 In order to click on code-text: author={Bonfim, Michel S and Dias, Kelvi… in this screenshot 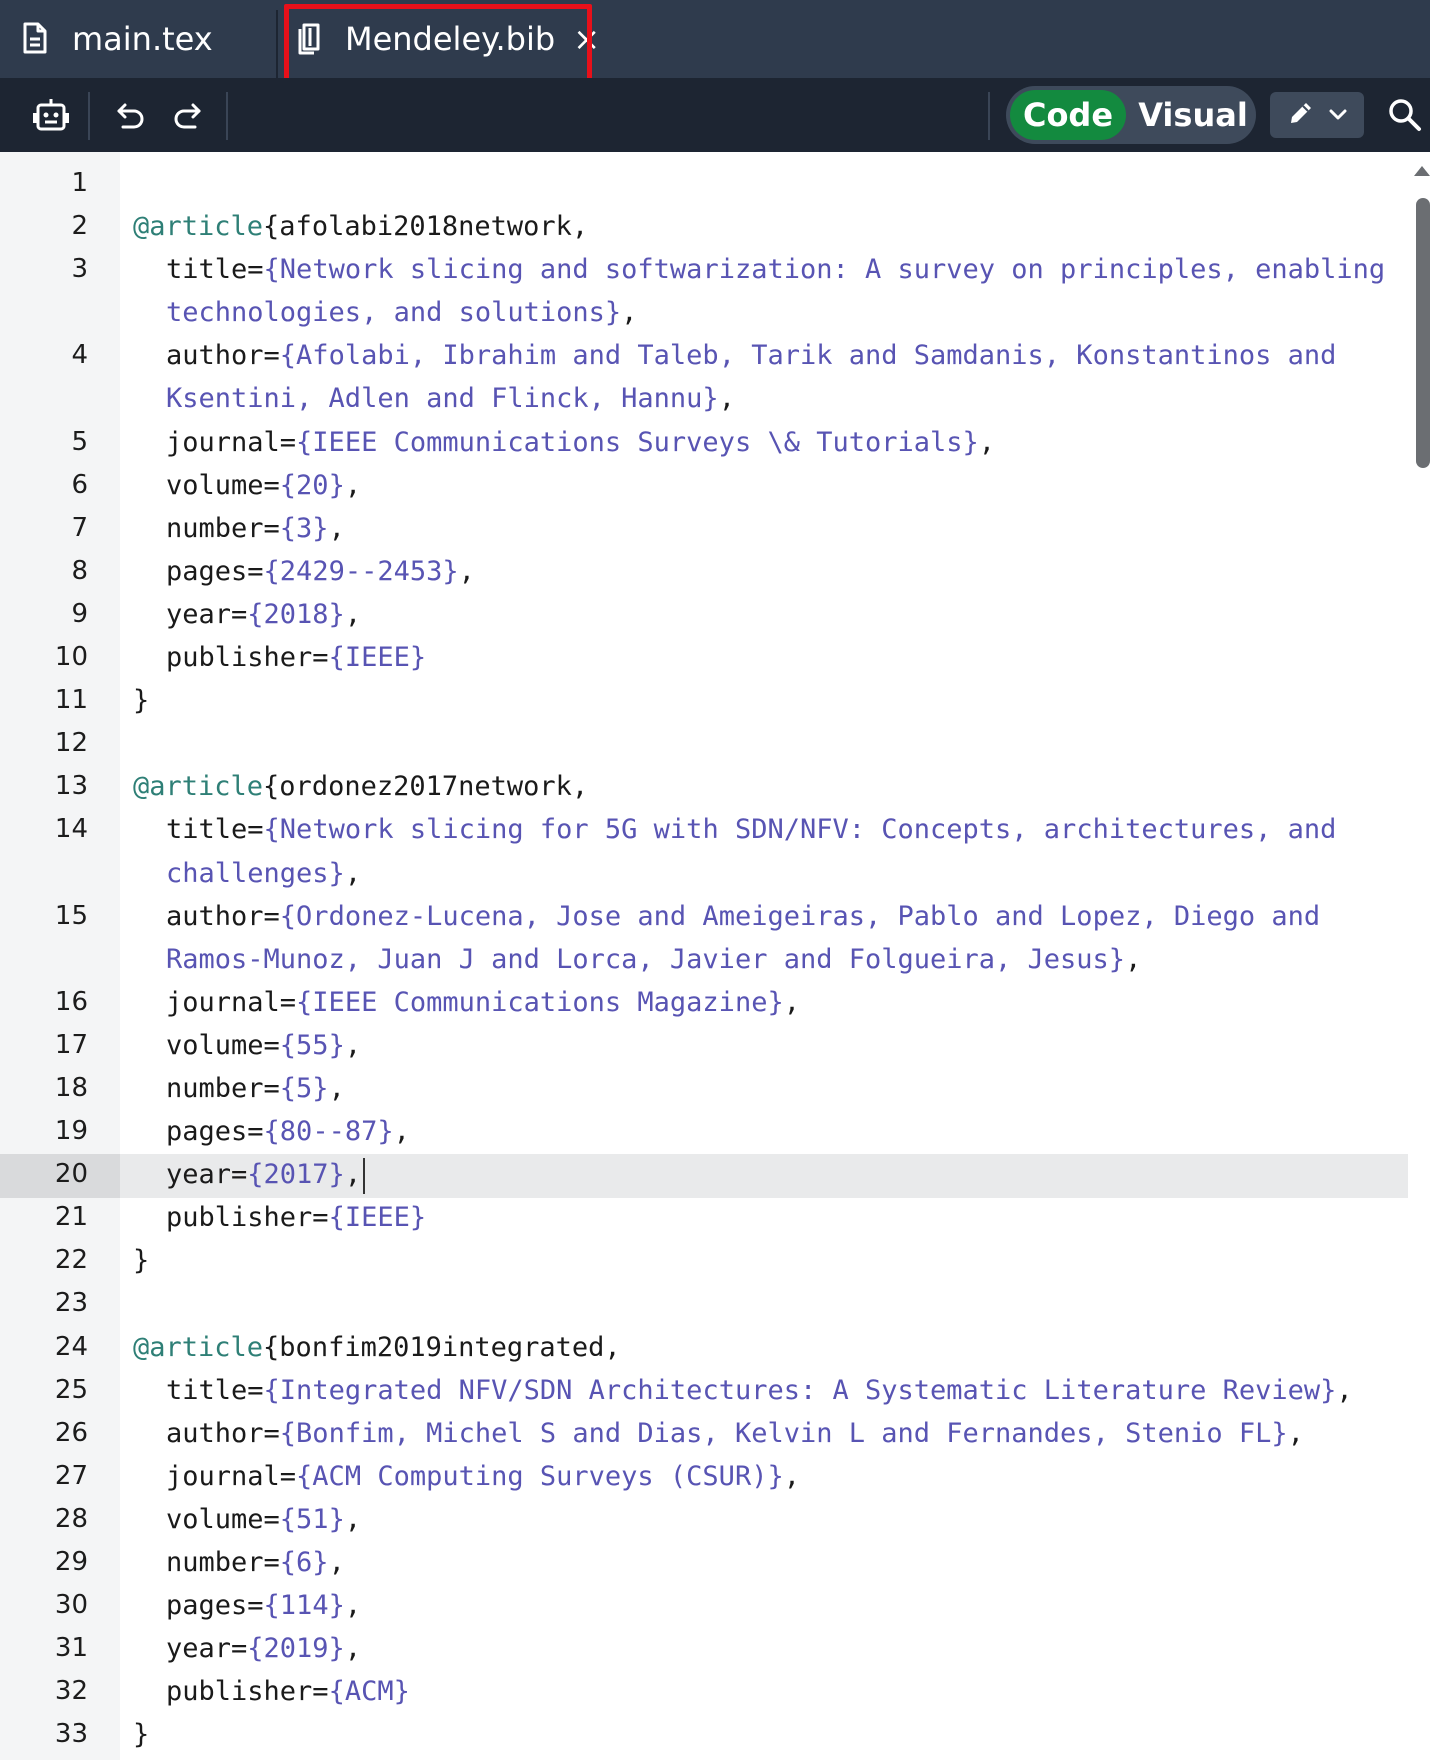, I will do `click(735, 1433)`.